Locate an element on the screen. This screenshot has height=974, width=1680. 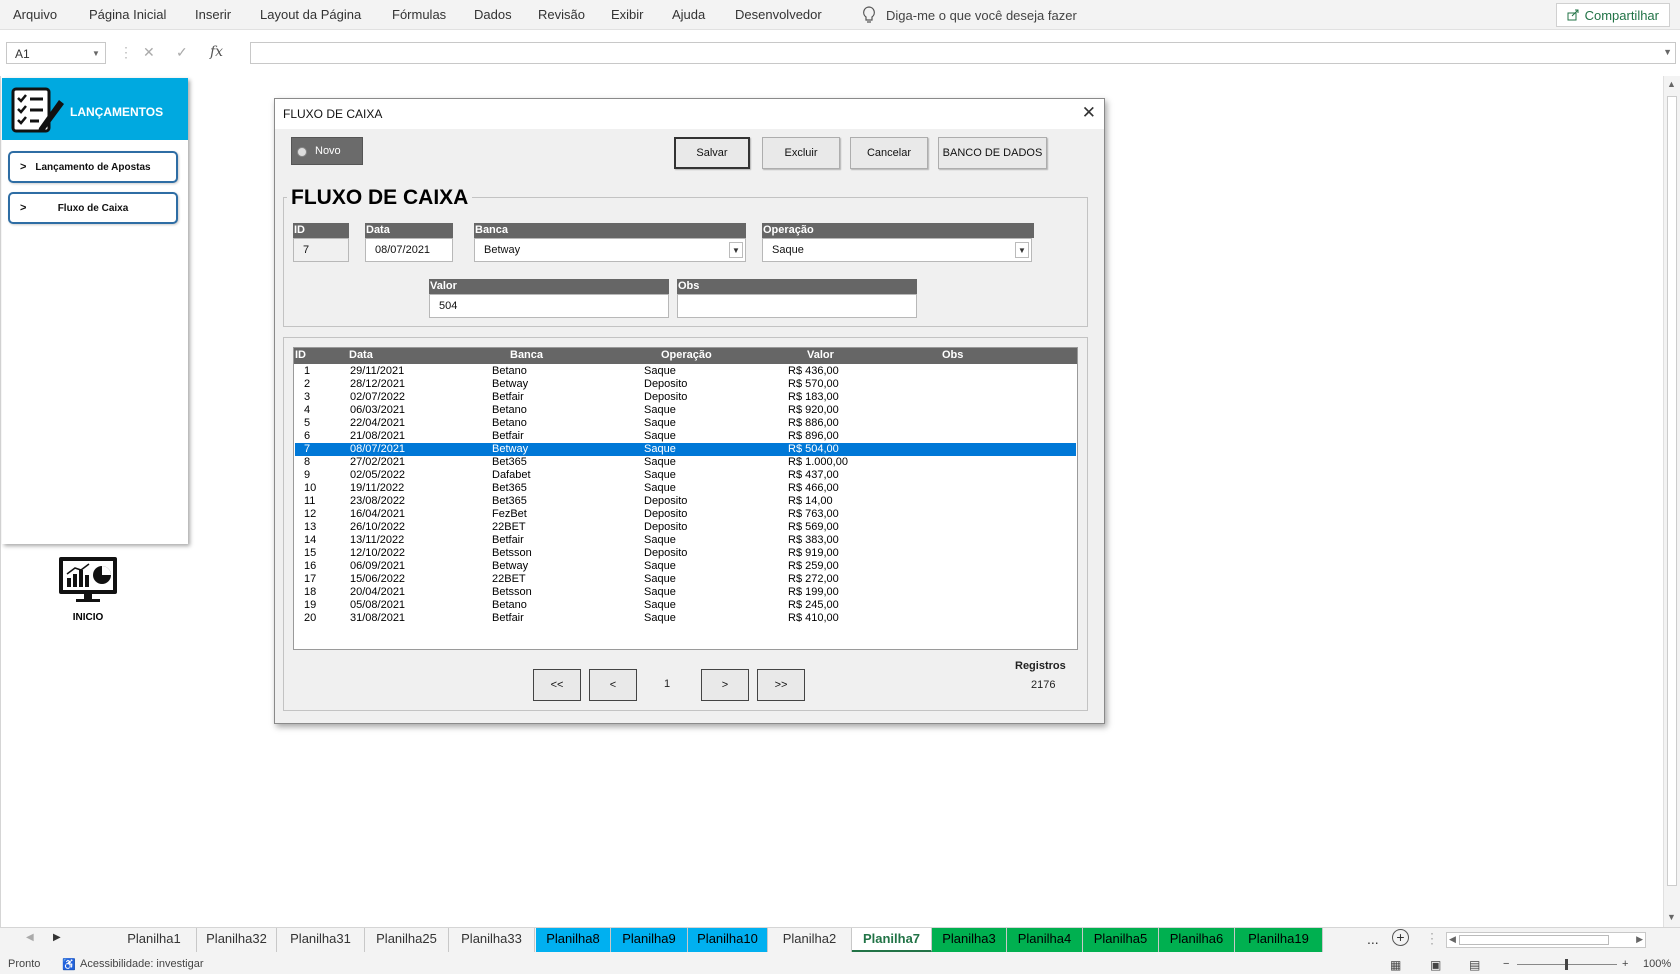
table-row: 9 02/05/2022 Dafabet Saque R$ 437,00 is located at coordinates (685, 475).